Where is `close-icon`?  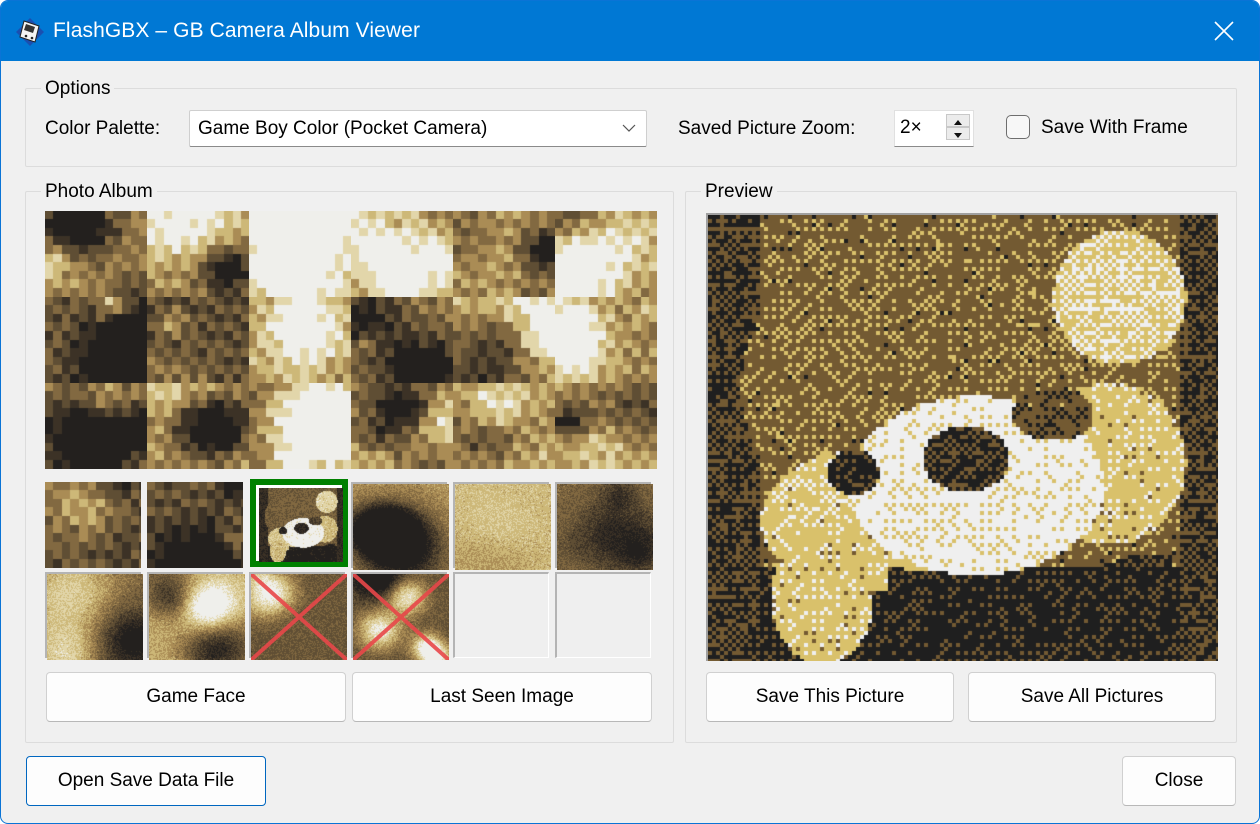
close-icon is located at coordinates (1224, 31).